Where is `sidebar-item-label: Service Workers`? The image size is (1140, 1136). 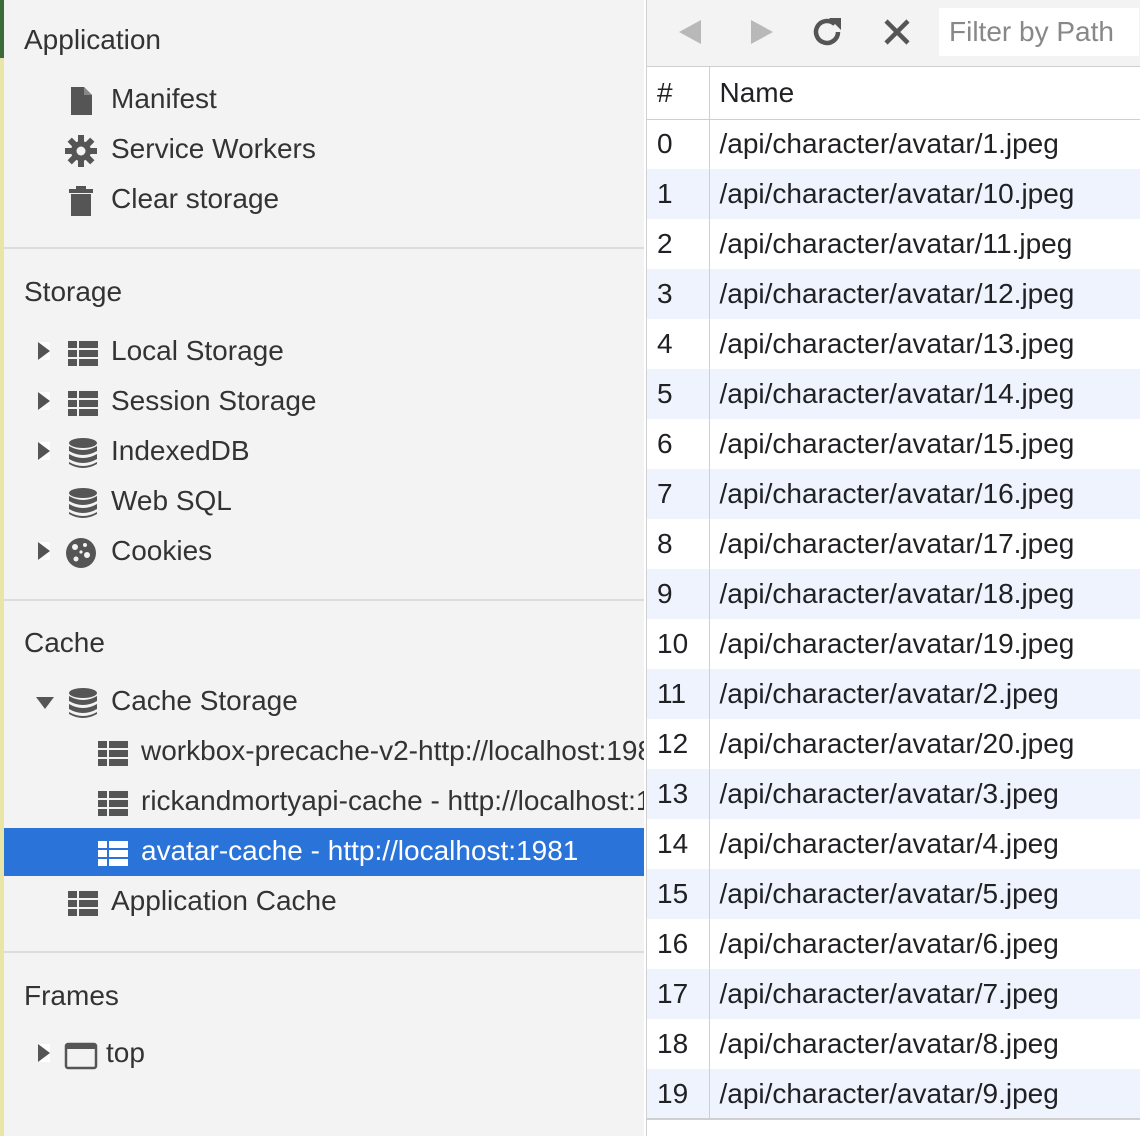 sidebar-item-label: Service Workers is located at coordinates (213, 148).